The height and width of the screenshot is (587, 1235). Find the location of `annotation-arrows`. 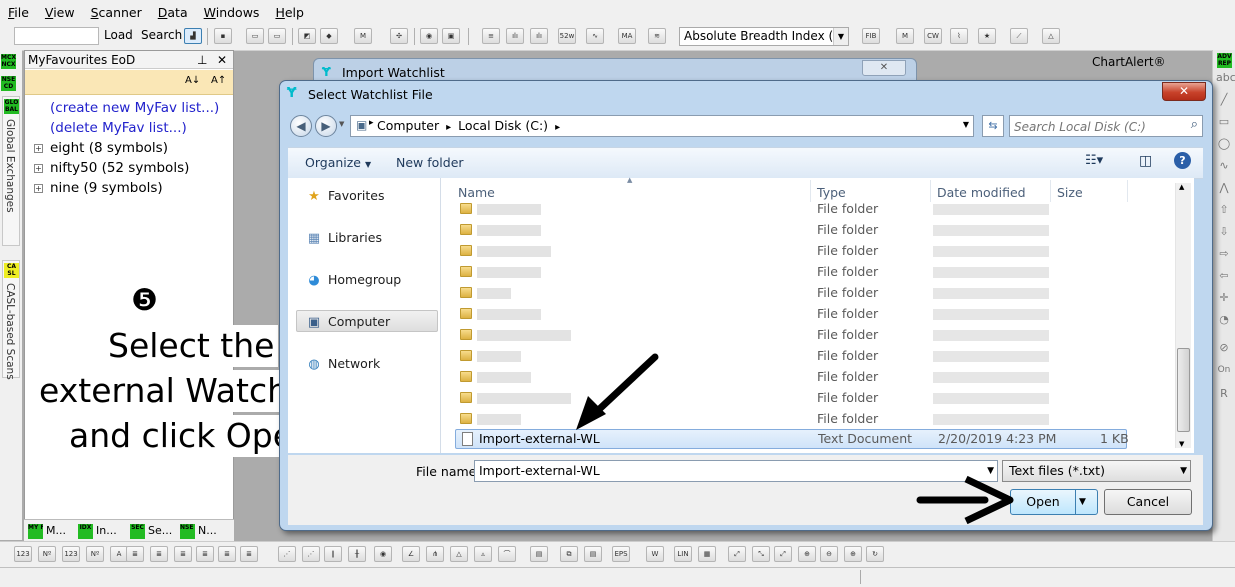

annotation-arrows is located at coordinates (795, 439).